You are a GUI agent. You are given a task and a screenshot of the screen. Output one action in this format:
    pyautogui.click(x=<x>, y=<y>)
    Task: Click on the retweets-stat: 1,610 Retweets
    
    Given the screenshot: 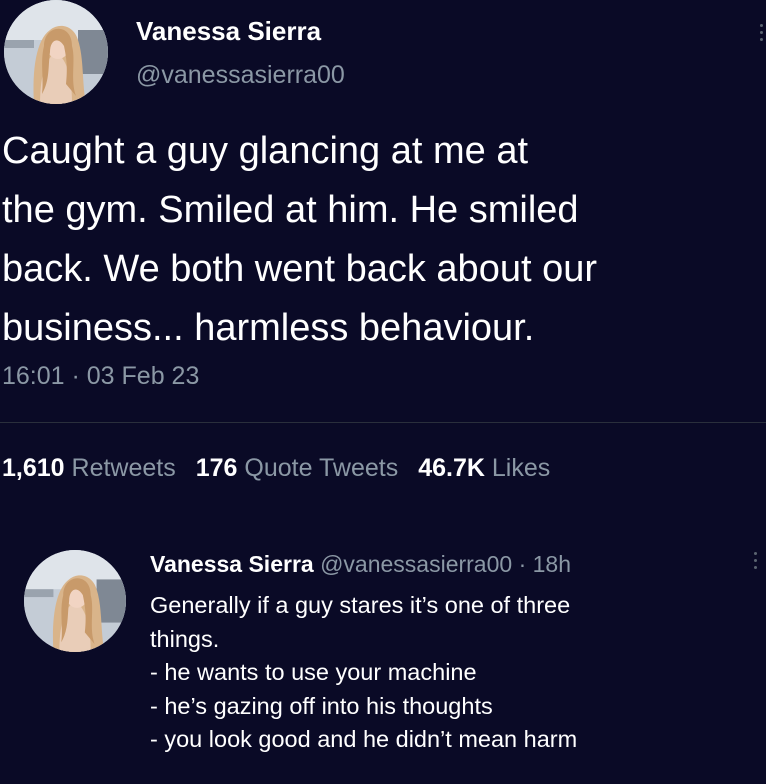 What is the action you would take?
    pyautogui.click(x=89, y=468)
    